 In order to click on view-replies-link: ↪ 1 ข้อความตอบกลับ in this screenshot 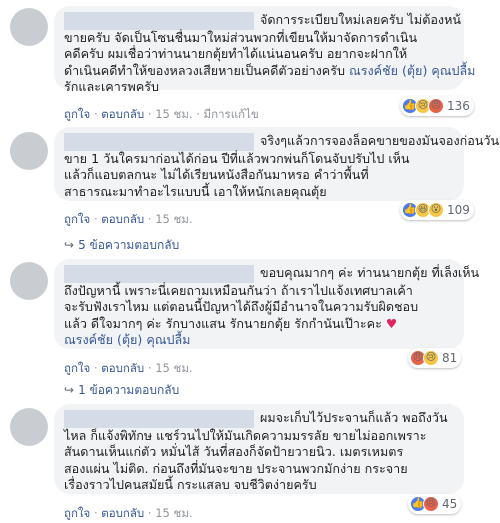, I will do `click(121, 390)`.